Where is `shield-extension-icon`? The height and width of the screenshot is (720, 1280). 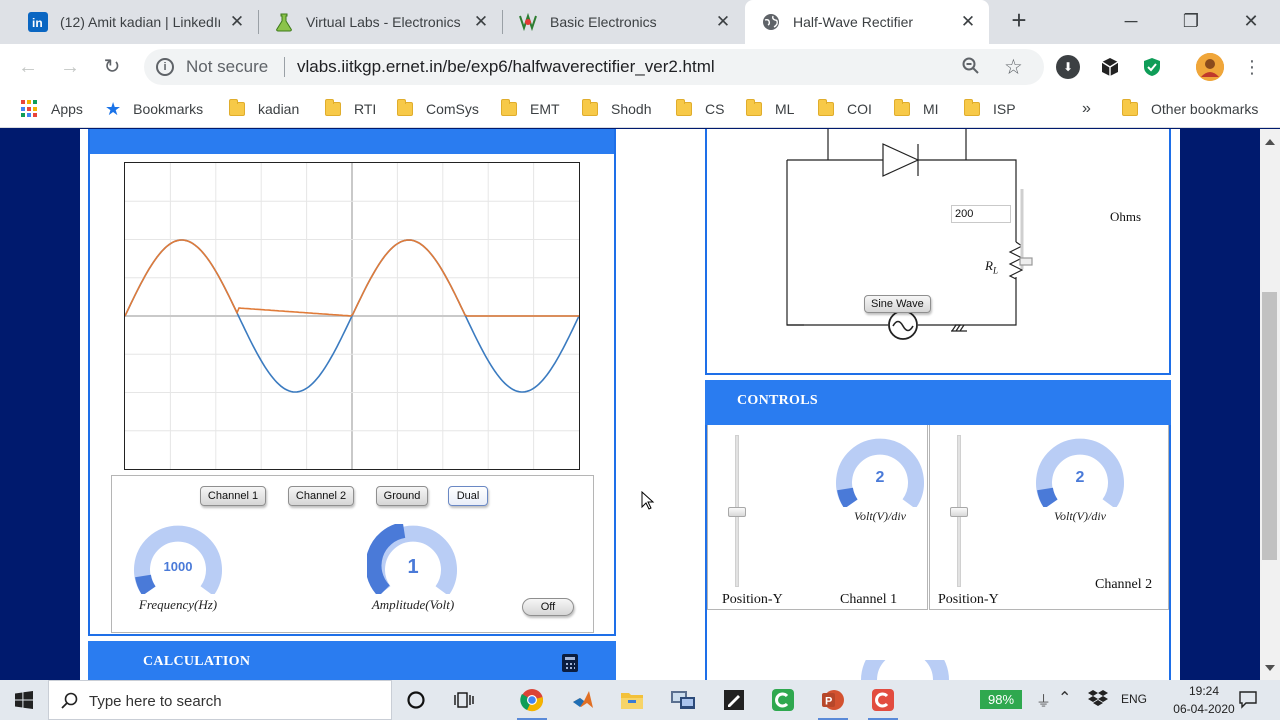 shield-extension-icon is located at coordinates (1152, 67).